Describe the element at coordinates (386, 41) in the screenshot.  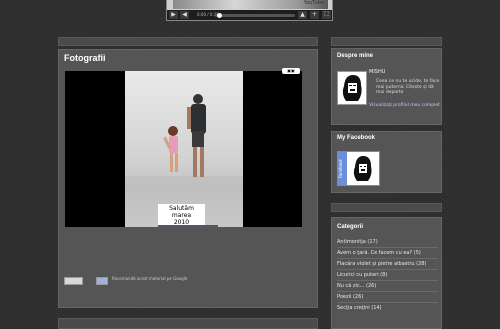
I see `sidebar-header-strip` at that location.